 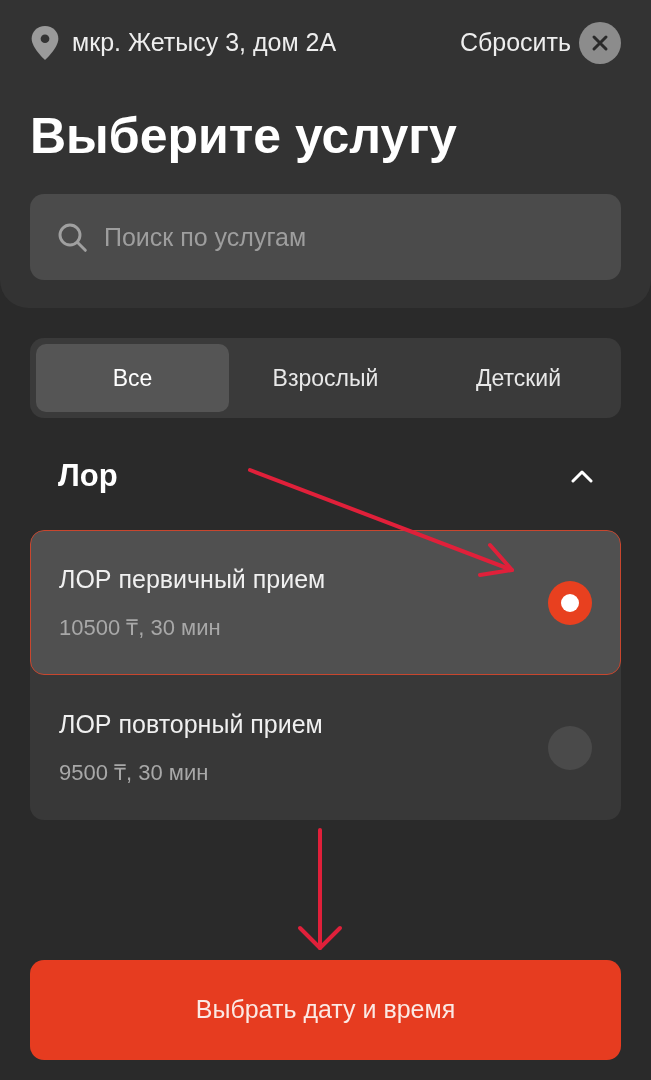 What do you see at coordinates (132, 378) in the screenshot?
I see `filter-tab: Все` at bounding box center [132, 378].